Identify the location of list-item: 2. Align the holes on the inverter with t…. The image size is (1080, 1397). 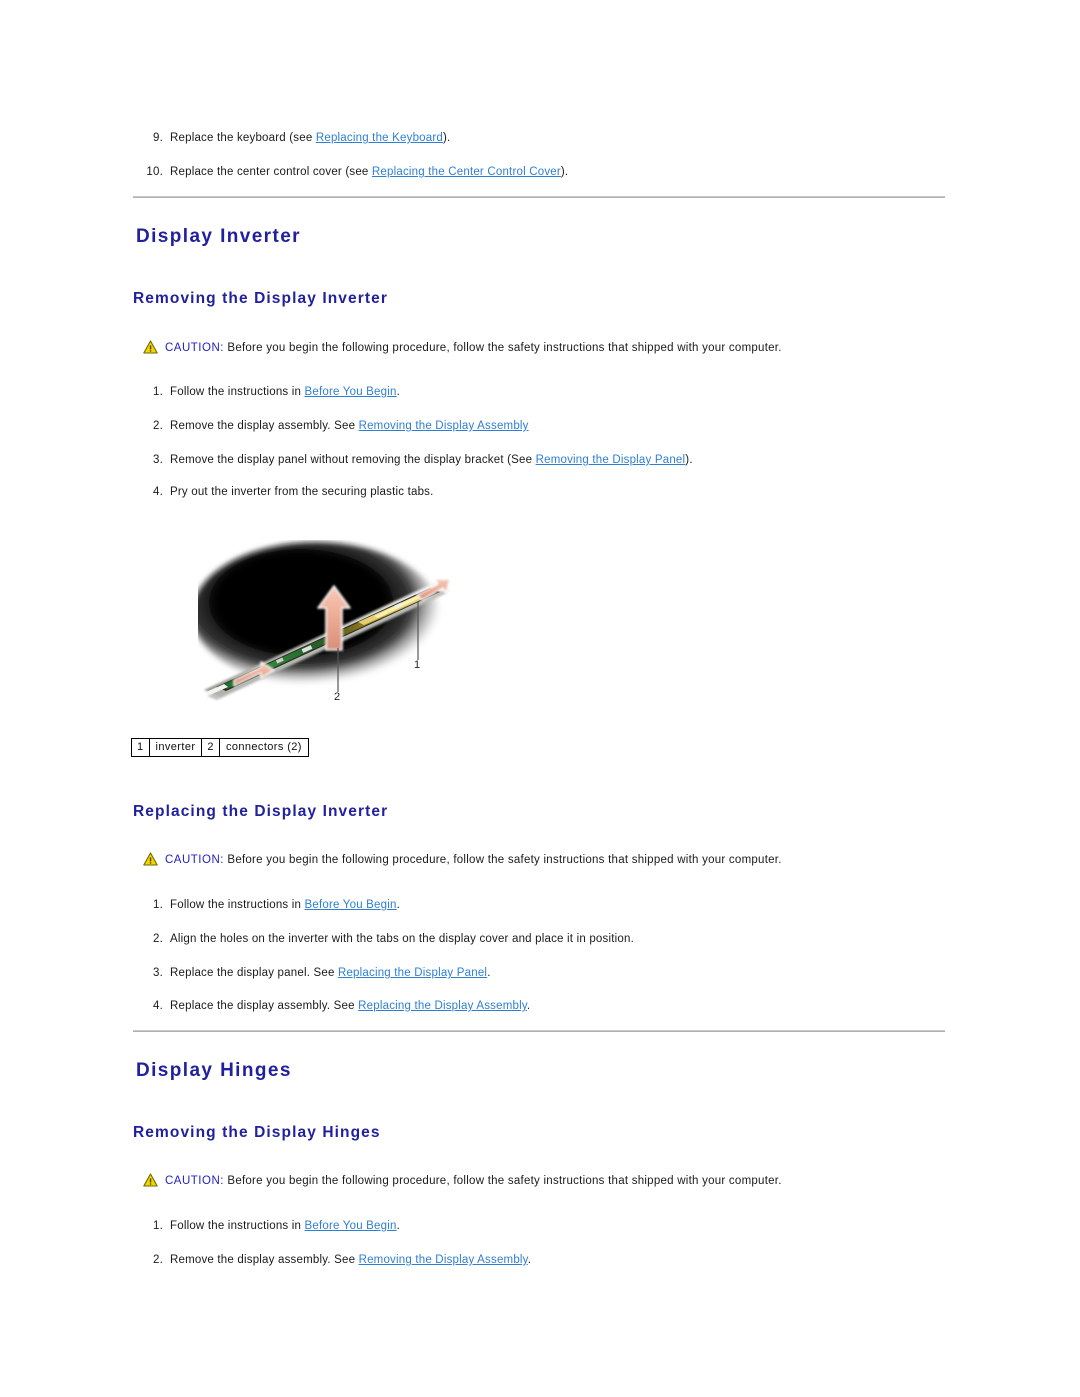
(393, 939).